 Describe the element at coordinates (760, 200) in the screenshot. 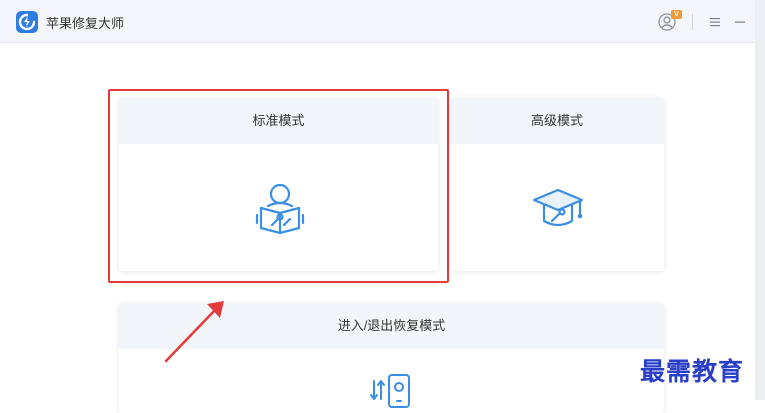

I see `window-edge` at that location.